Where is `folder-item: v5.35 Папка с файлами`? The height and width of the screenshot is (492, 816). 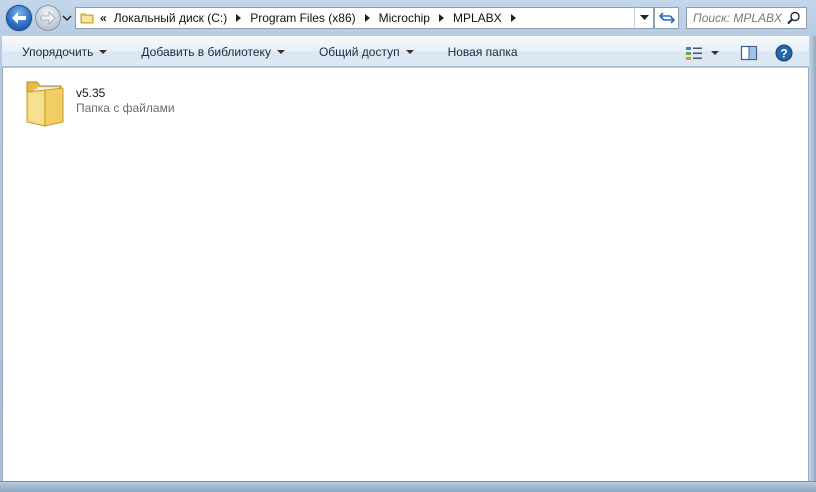 folder-item: v5.35 Папка с файлами is located at coordinates (123, 104).